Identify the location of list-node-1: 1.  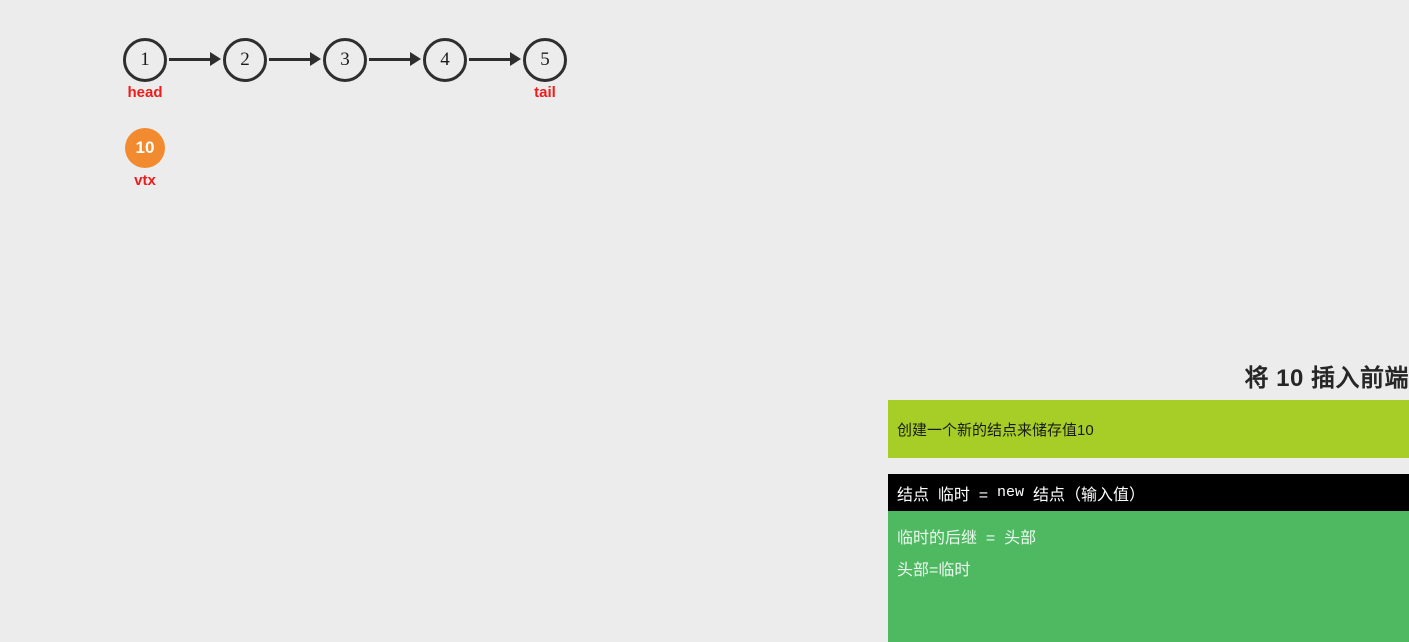
(145, 60).